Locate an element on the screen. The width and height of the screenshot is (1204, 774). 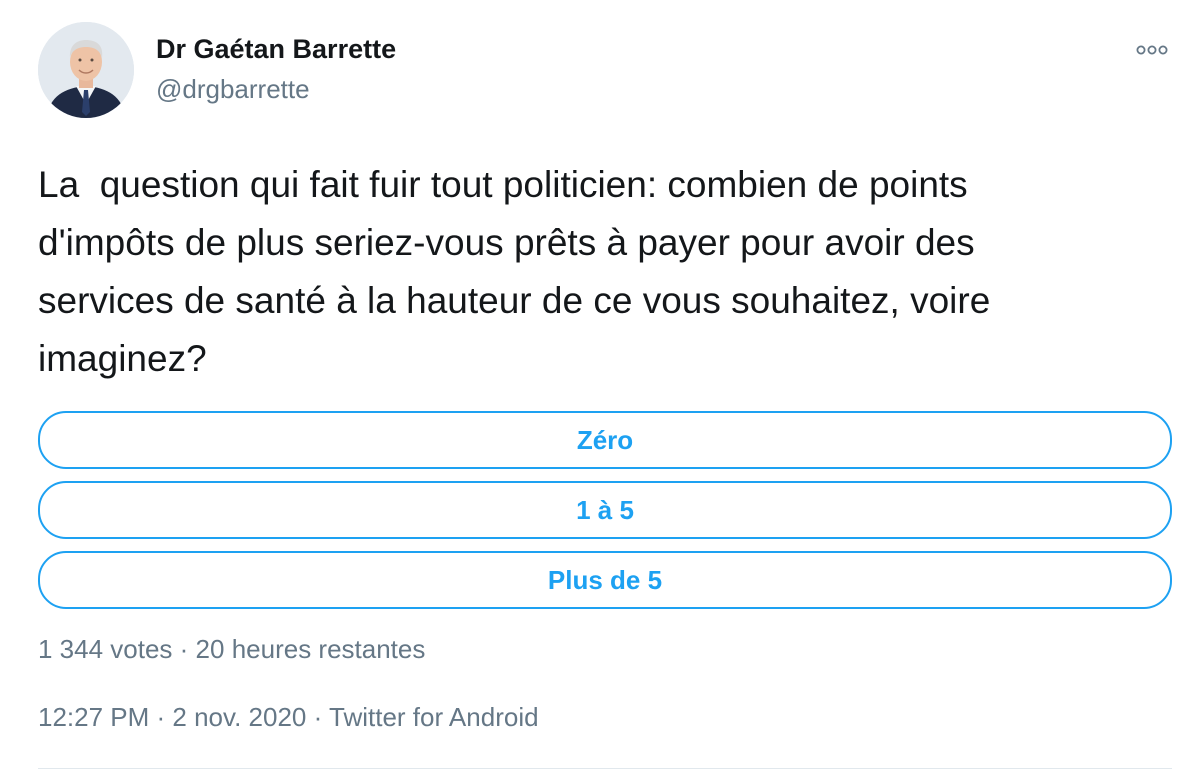
profile-photo-icon is located at coordinates (86, 70).